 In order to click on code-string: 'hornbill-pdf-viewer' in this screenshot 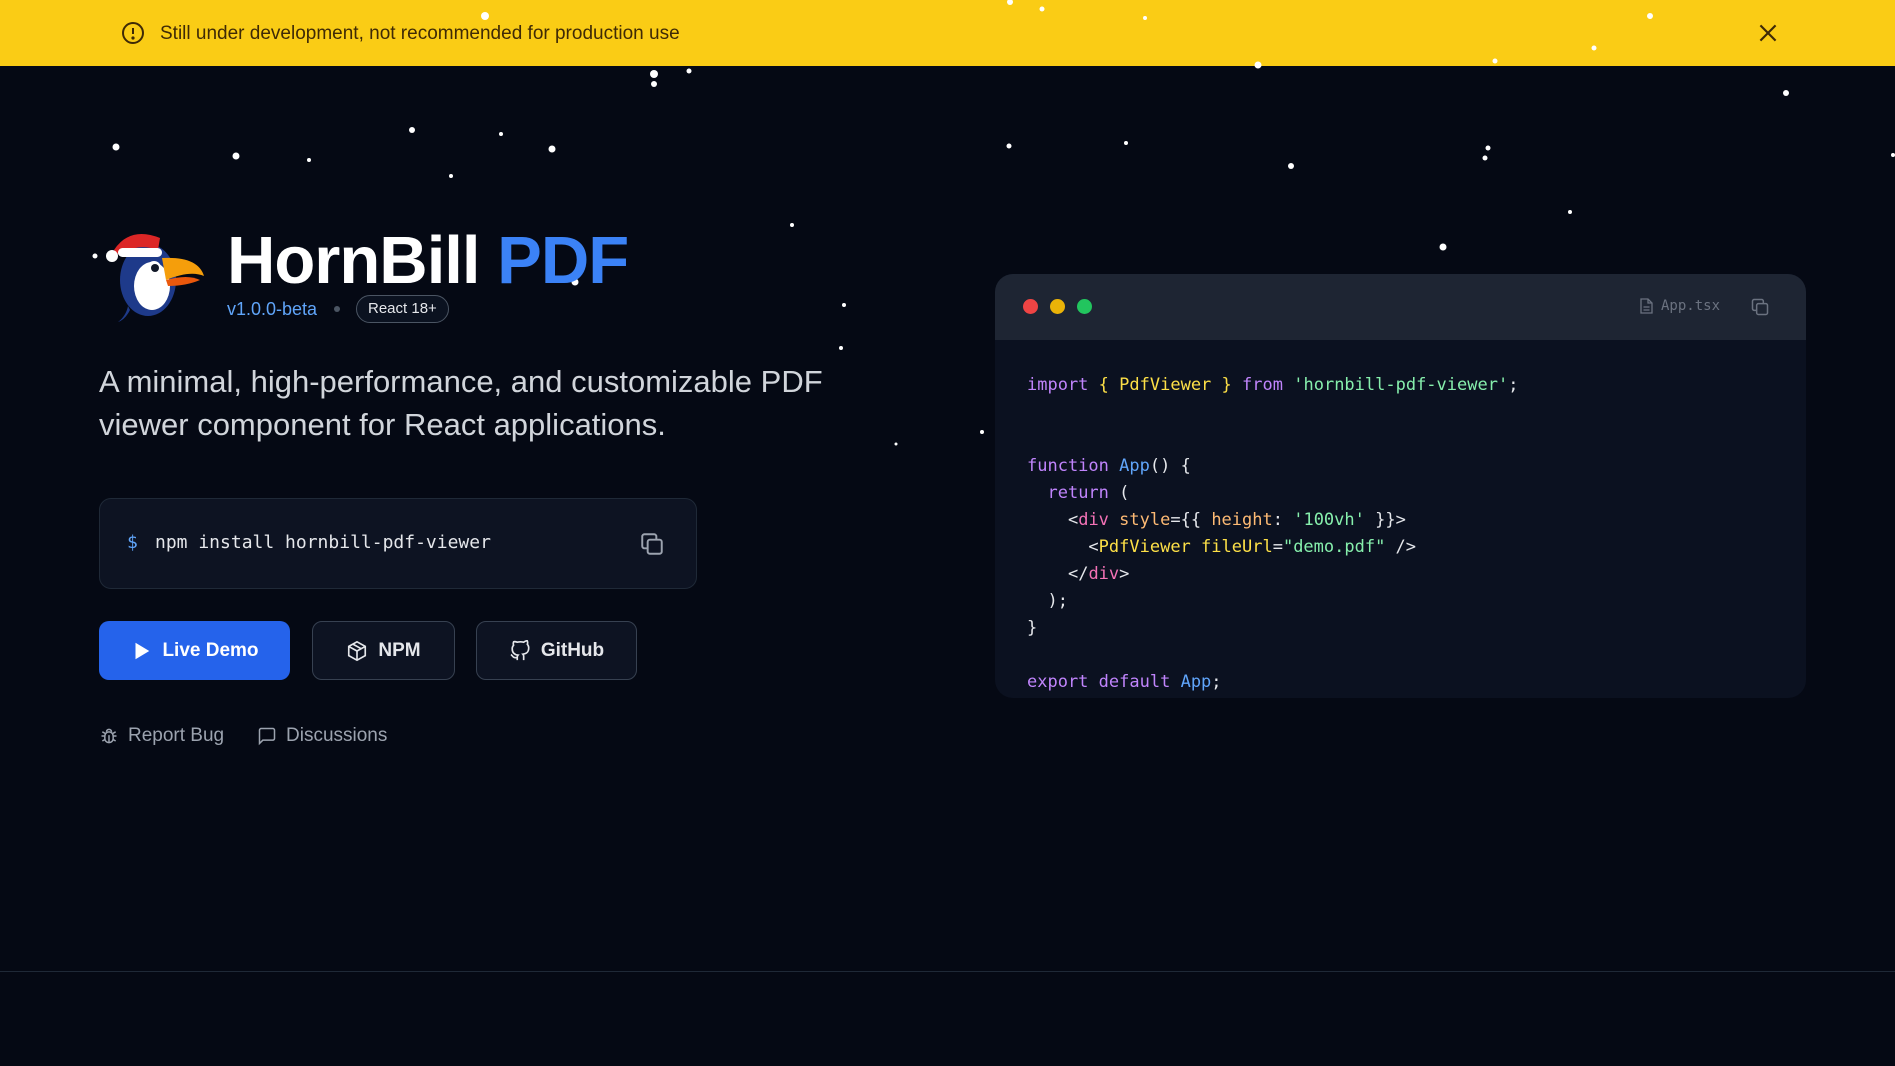, I will do `click(1401, 385)`.